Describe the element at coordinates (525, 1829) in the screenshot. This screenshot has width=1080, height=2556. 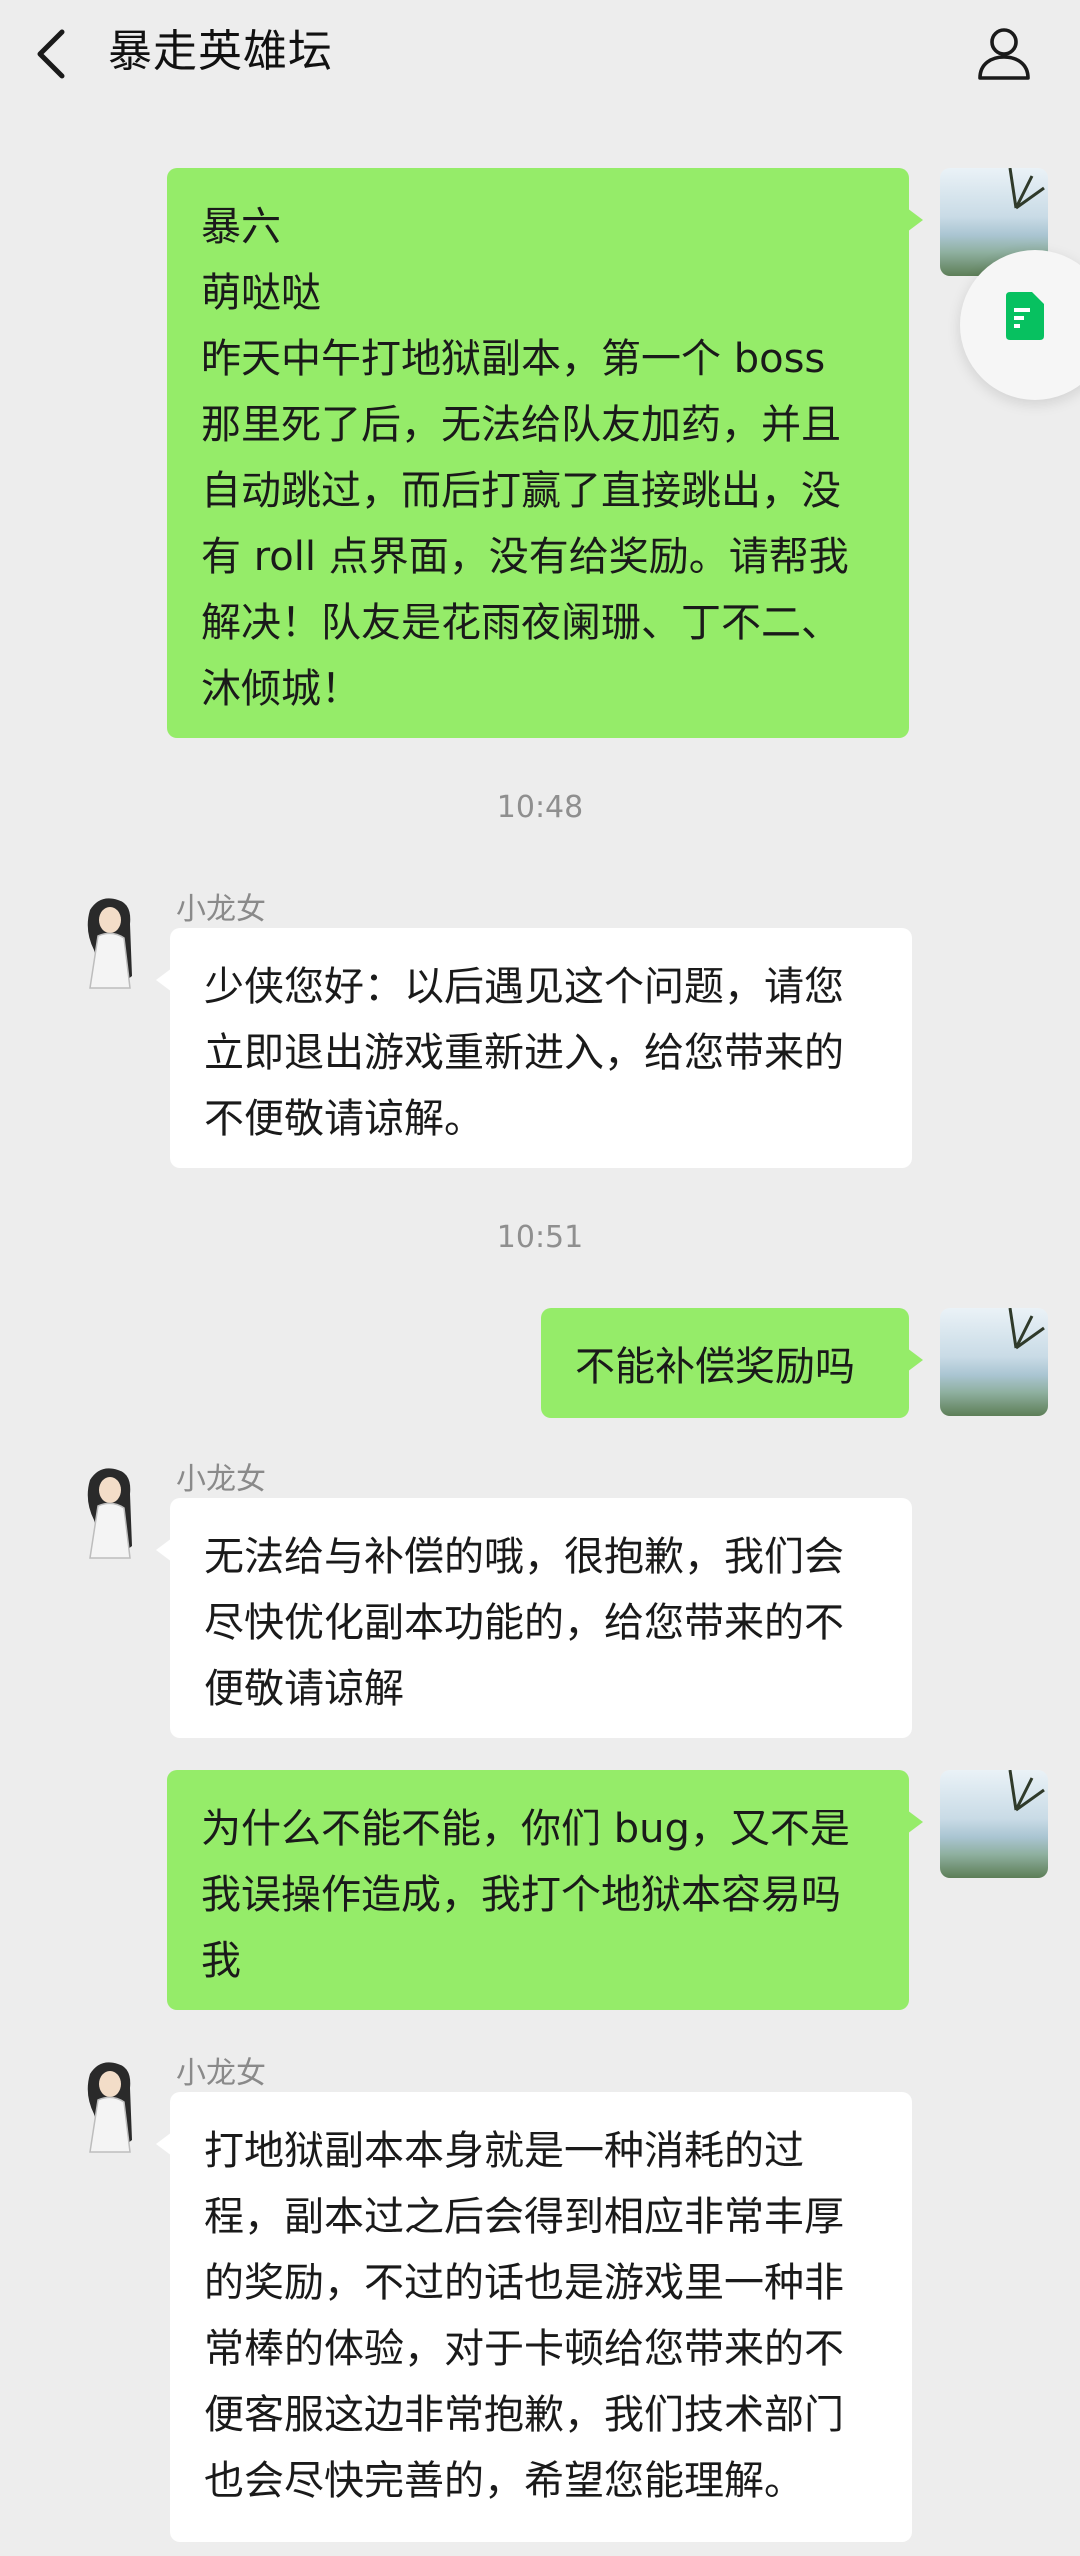
I see `message-line: 为什么不能不能，你们 bug，又不是` at that location.